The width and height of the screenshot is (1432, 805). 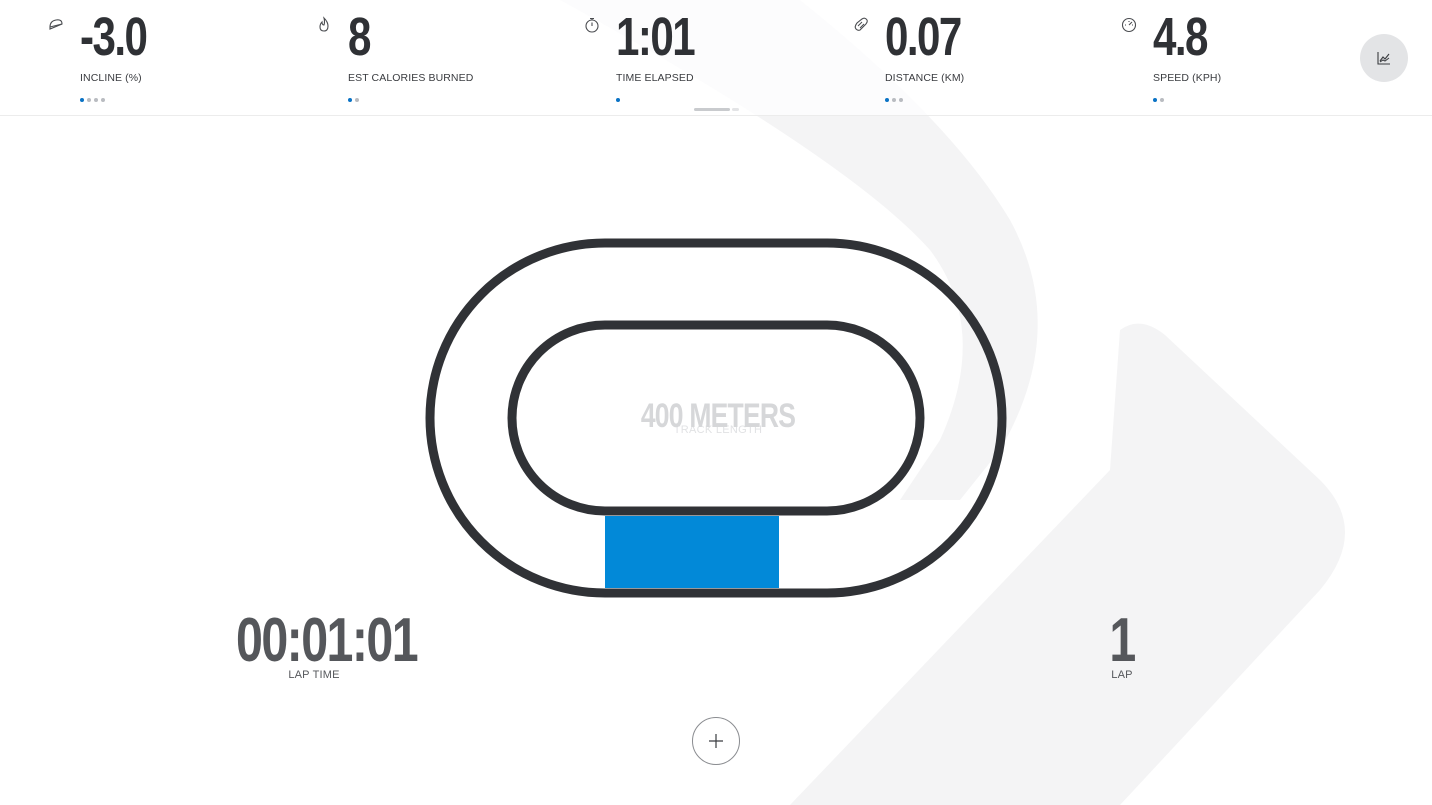 What do you see at coordinates (692, 552) in the screenshot?
I see `runner-position-marker` at bounding box center [692, 552].